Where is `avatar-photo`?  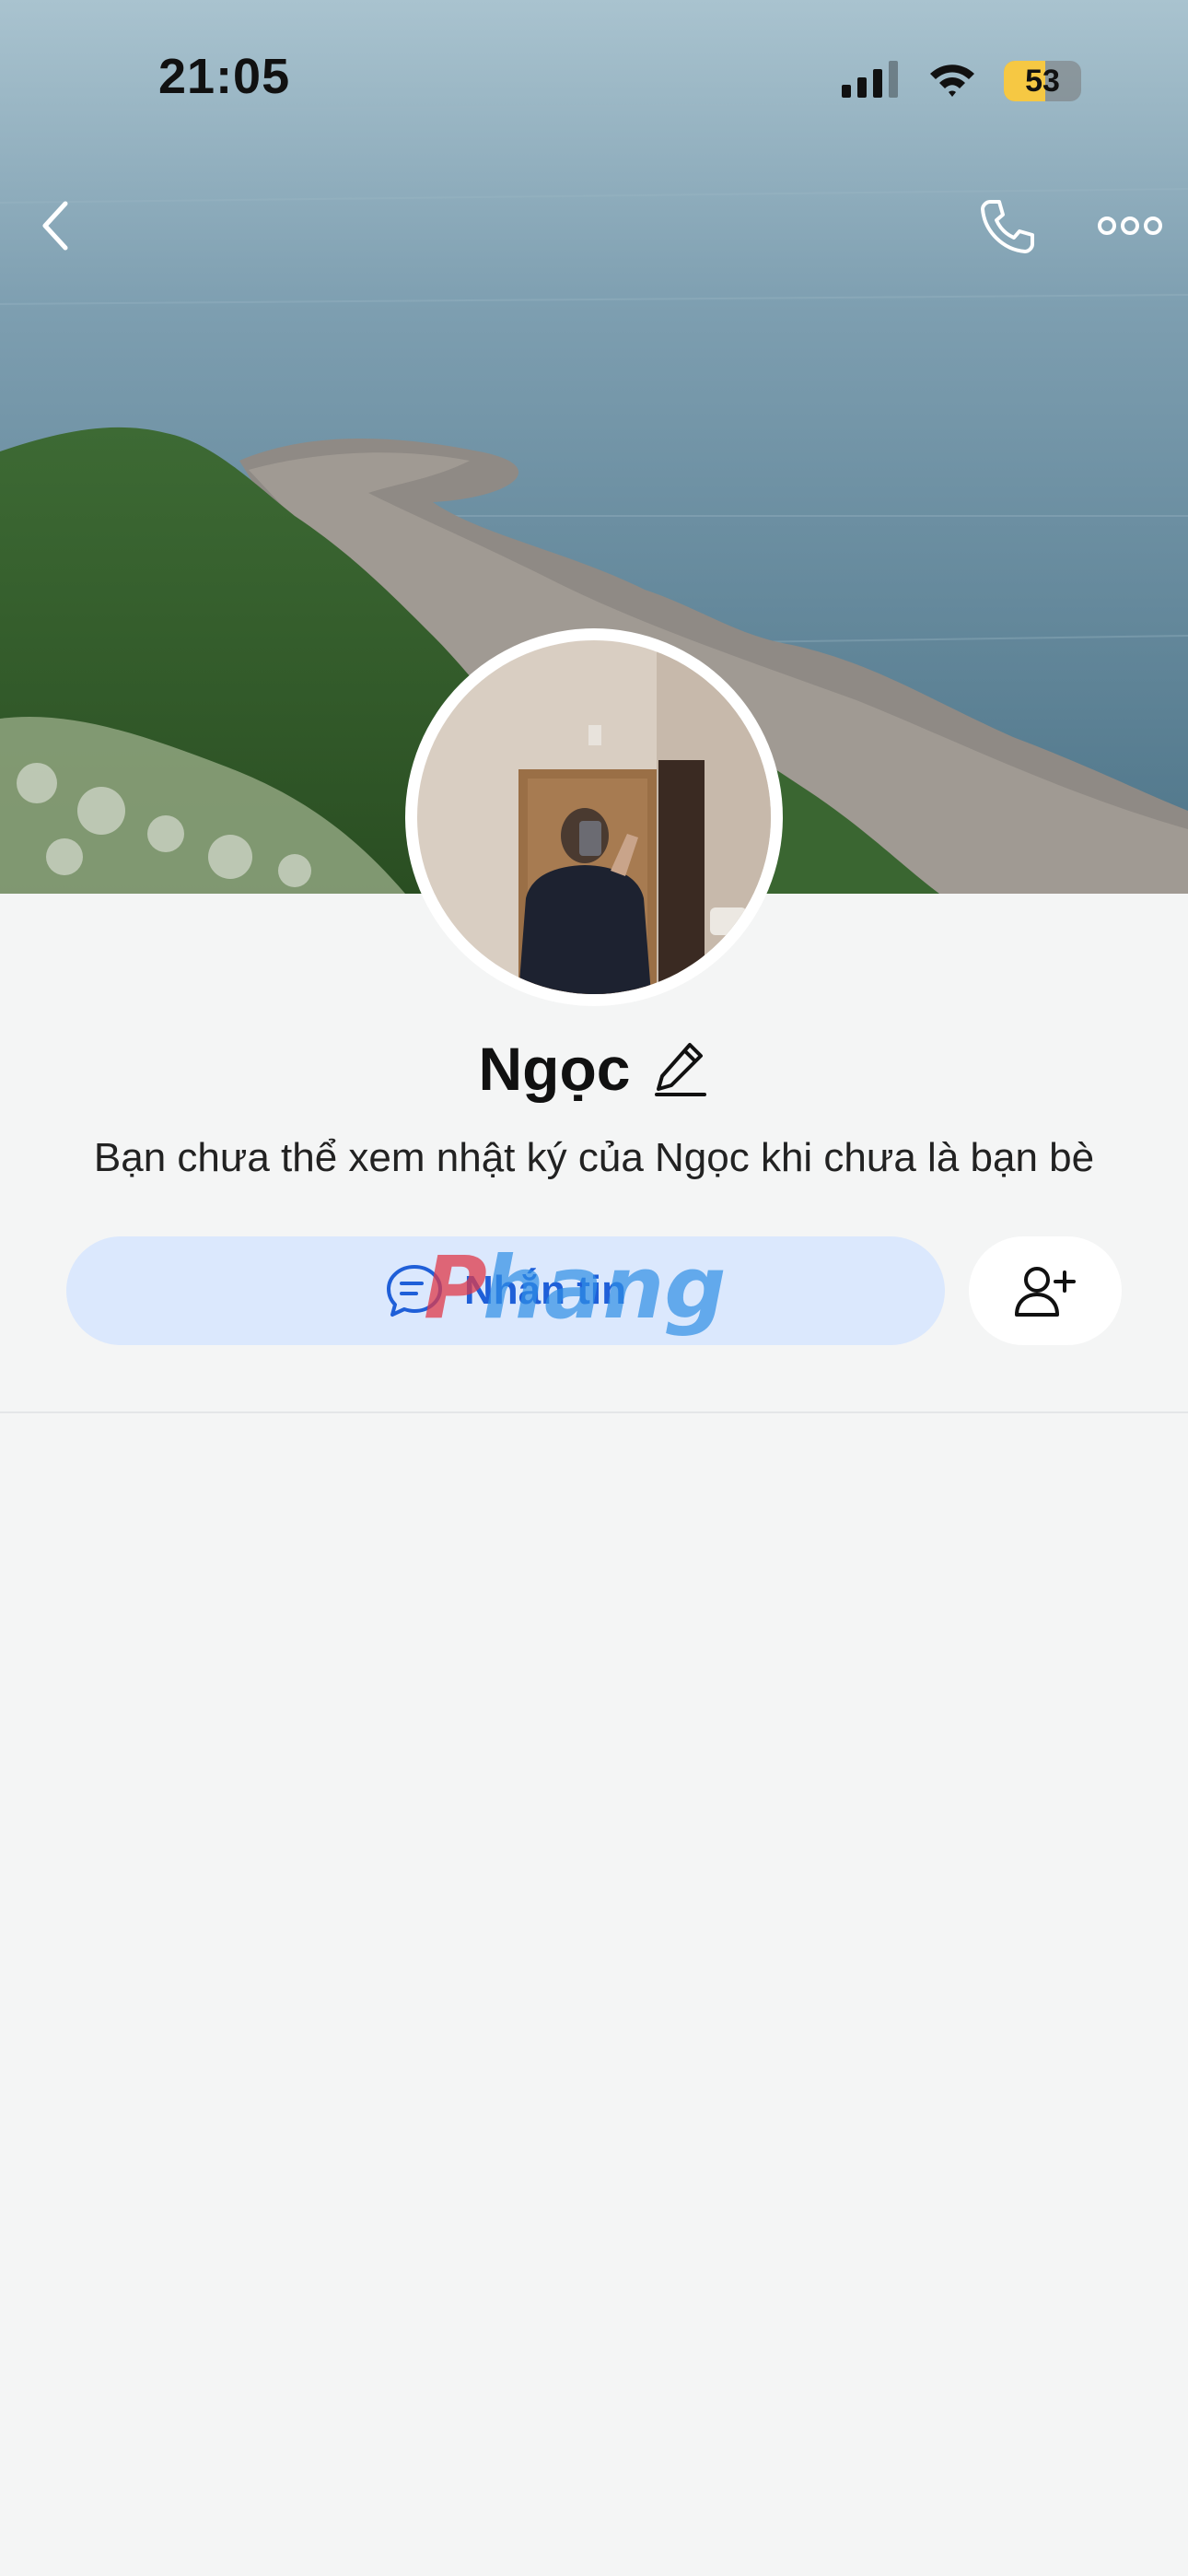 avatar-photo is located at coordinates (594, 817).